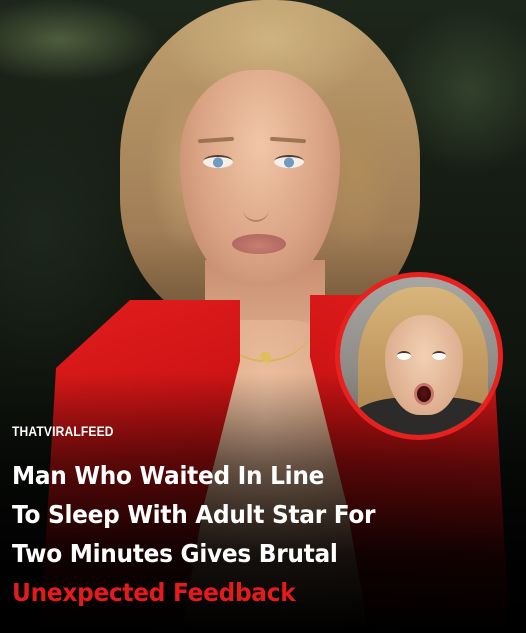 This screenshot has height=633, width=526. I want to click on lips, so click(259, 244).